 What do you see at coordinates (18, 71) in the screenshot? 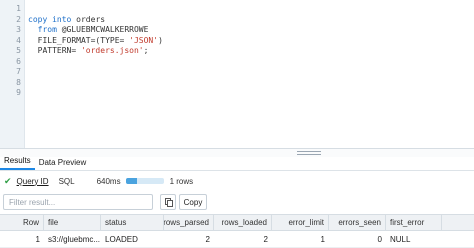
I see `line-number: 7` at bounding box center [18, 71].